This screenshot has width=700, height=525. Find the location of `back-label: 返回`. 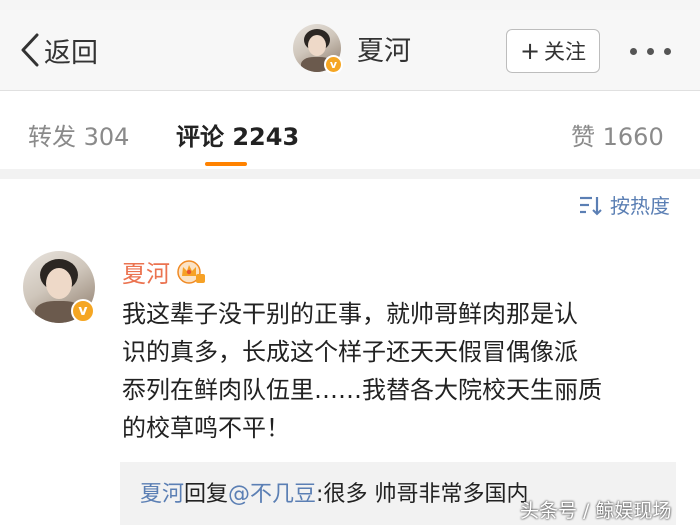

back-label: 返回 is located at coordinates (71, 53).